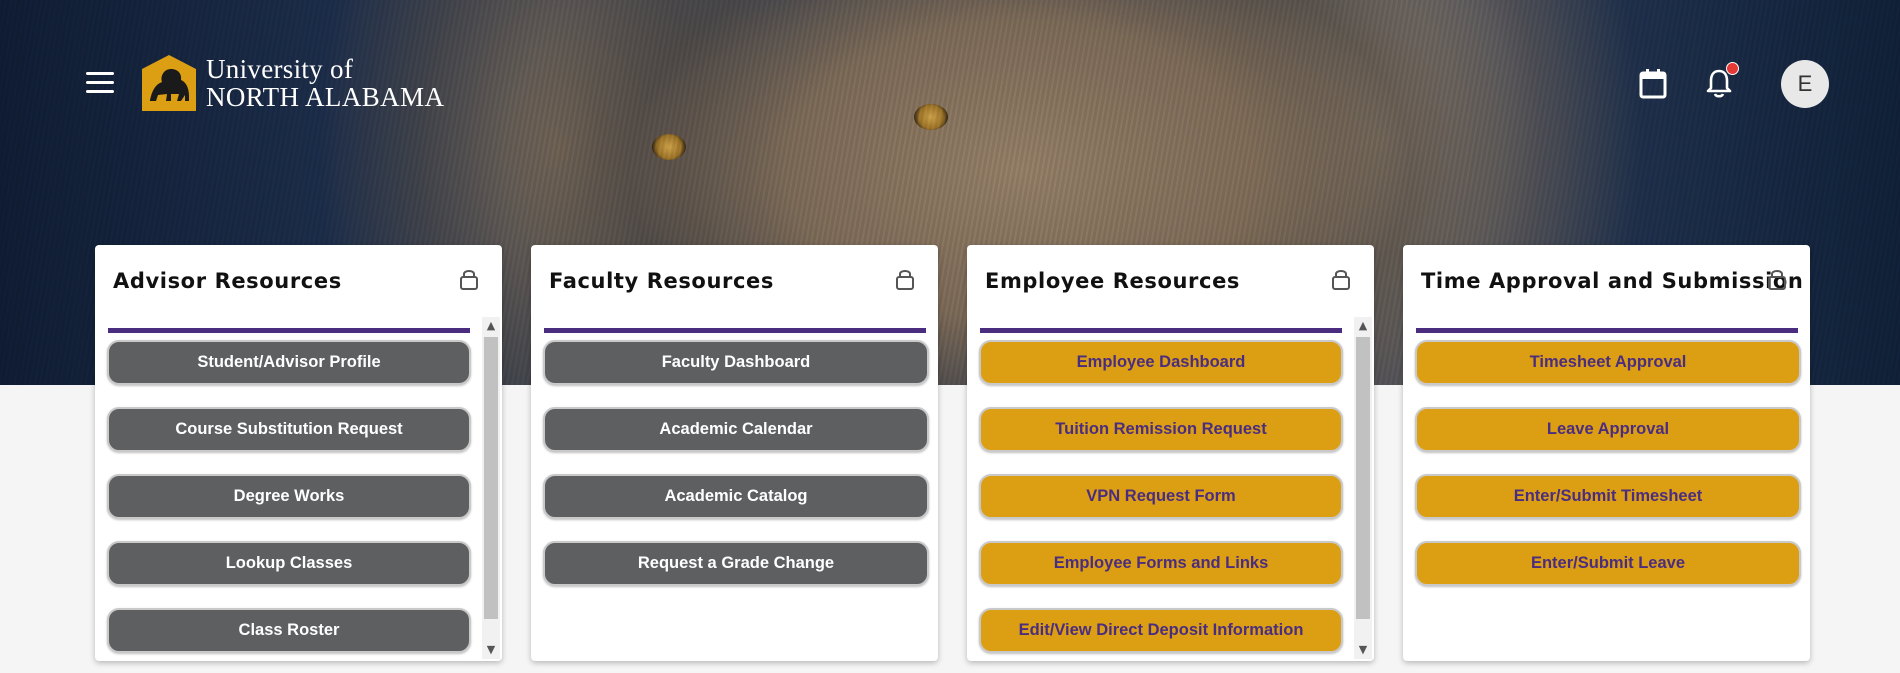 Image resolution: width=1900 pixels, height=673 pixels. Describe the element at coordinates (289, 429) in the screenshot. I see `course-substitution-request-button: Course Substitution Request` at that location.